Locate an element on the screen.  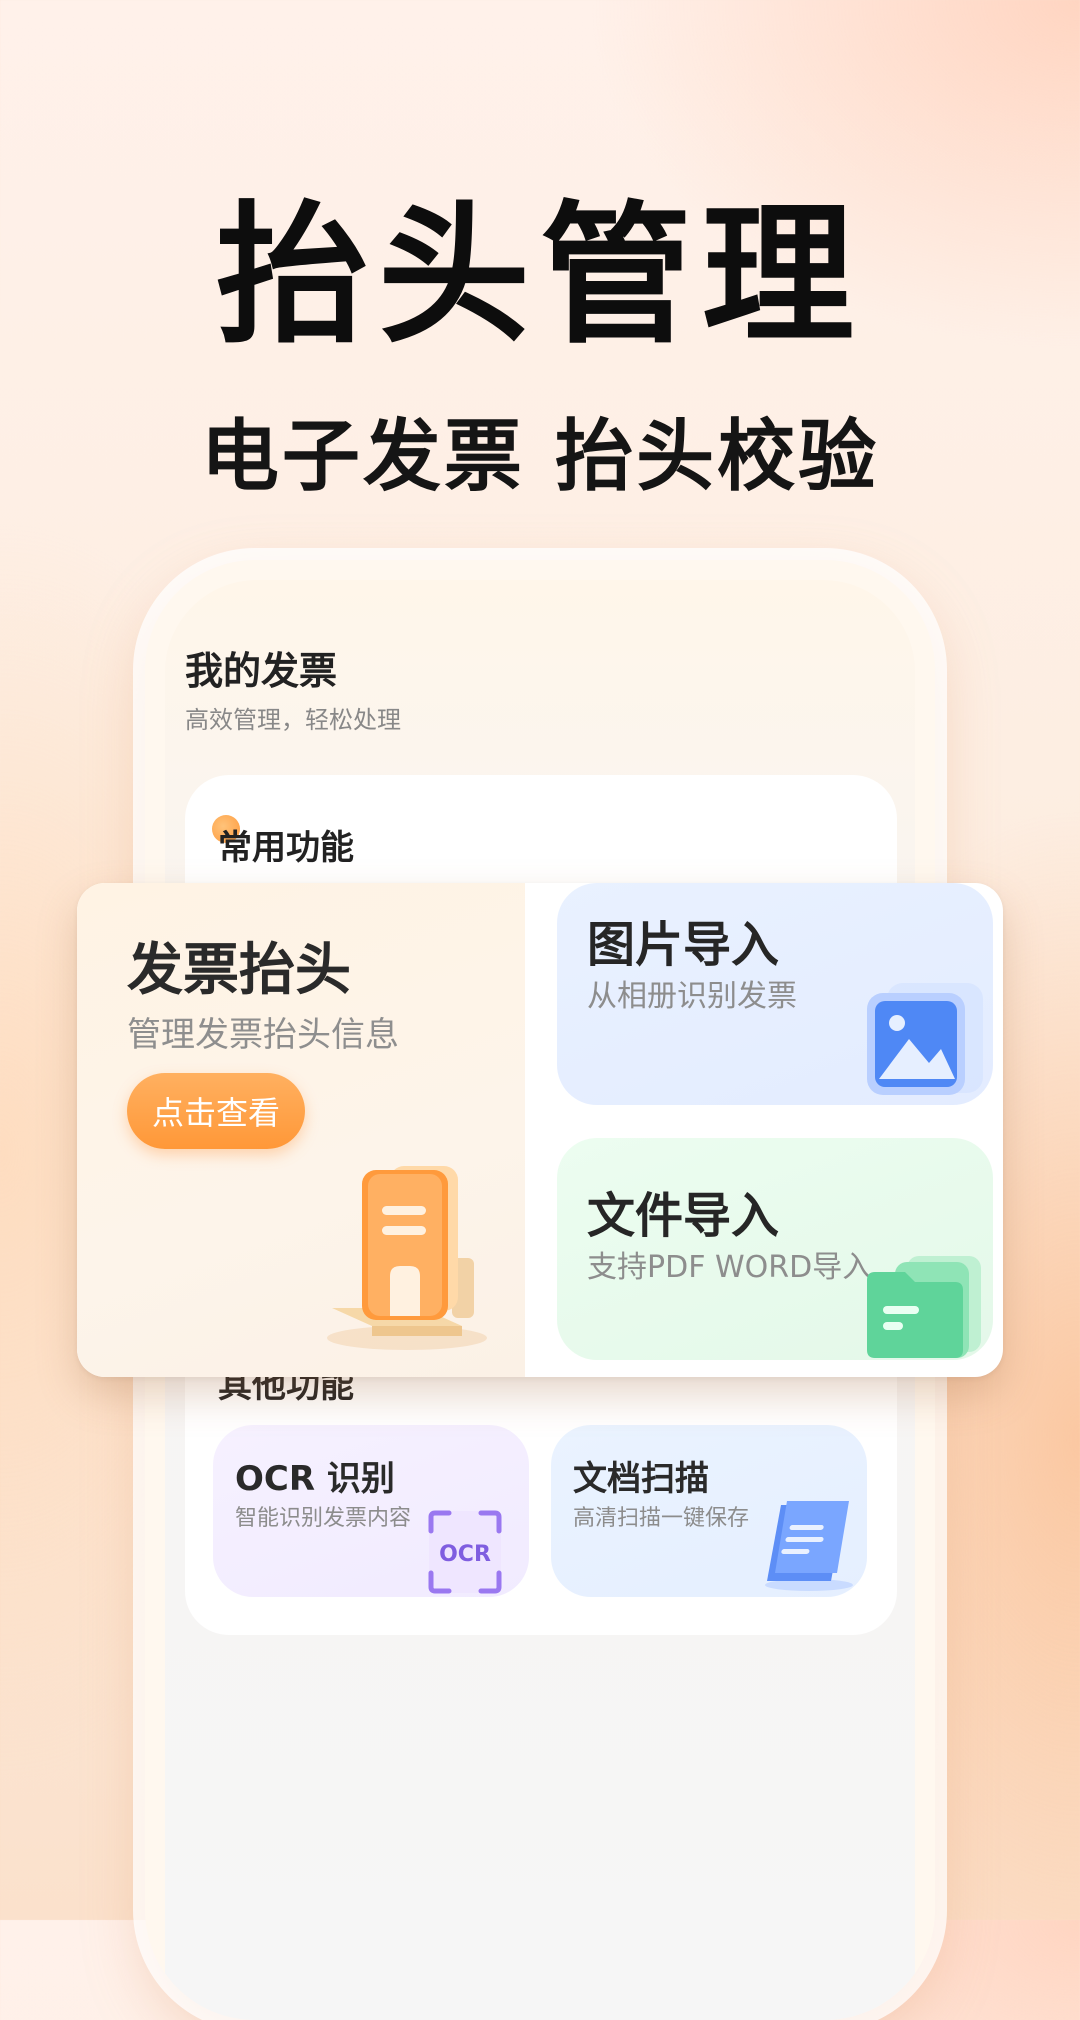
scan-tile-title: 文档扫描 is located at coordinates (641, 1479).